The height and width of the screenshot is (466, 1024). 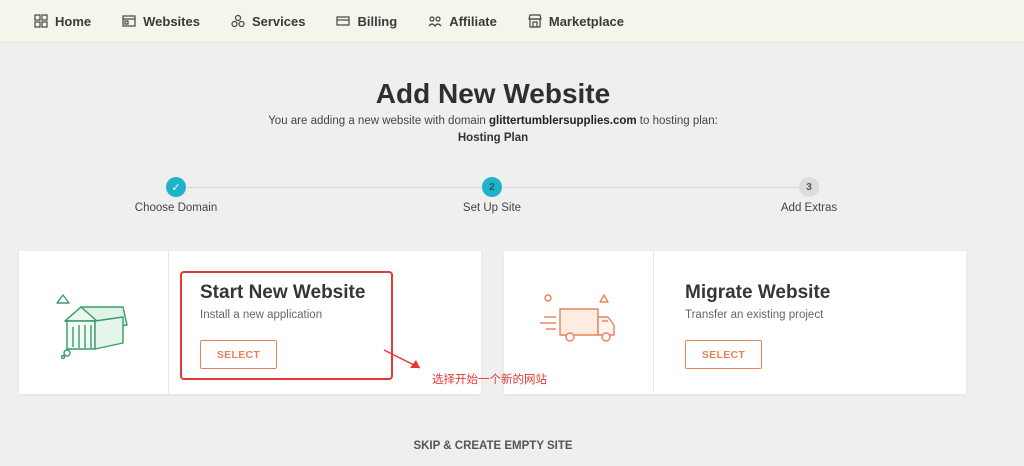 I want to click on subtitle-prefix: You are adding a new website with domain, so click(x=377, y=121).